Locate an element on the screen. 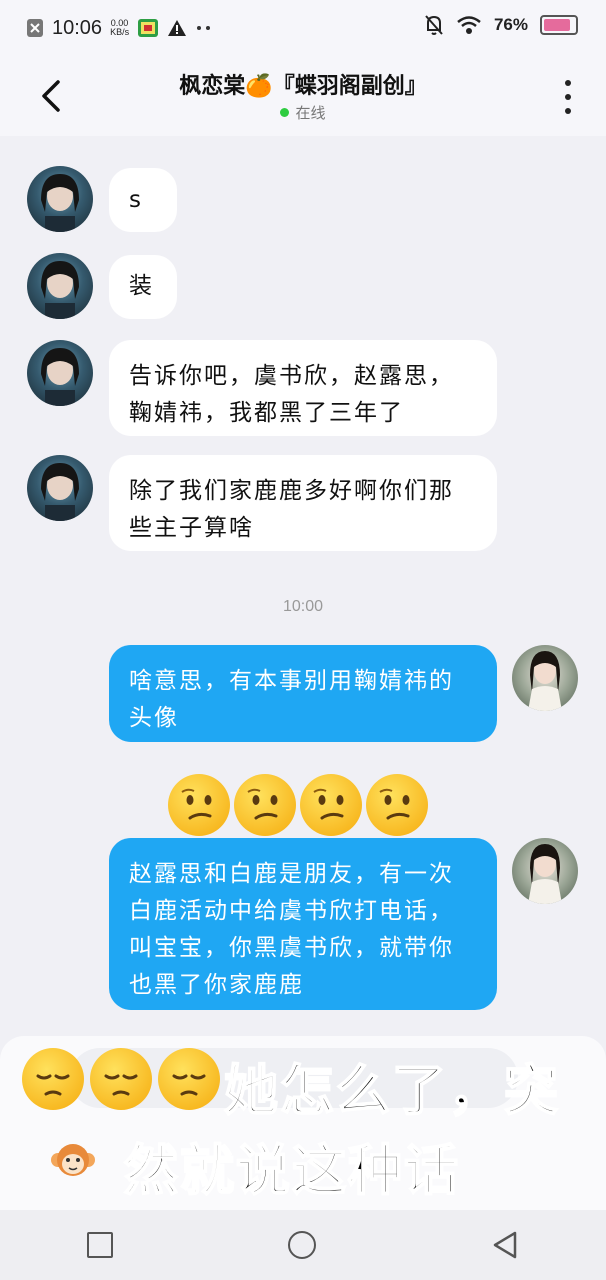 The width and height of the screenshot is (606, 1280). message-bubble-incoming: 除了我们家鹿鹿多好啊你们那些主子算啥 is located at coordinates (303, 503).